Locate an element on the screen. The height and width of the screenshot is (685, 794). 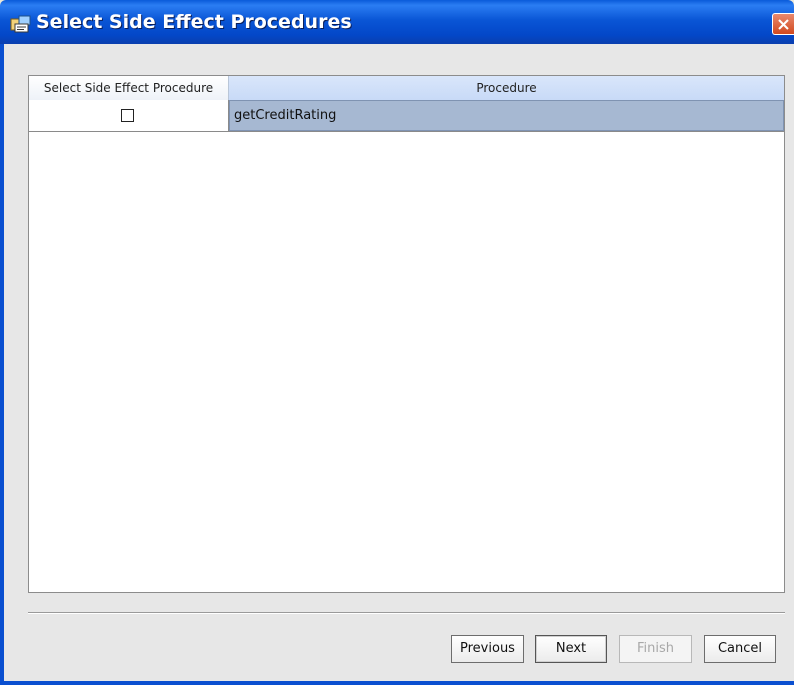
column-header-procedure: Procedure is located at coordinates (506, 88).